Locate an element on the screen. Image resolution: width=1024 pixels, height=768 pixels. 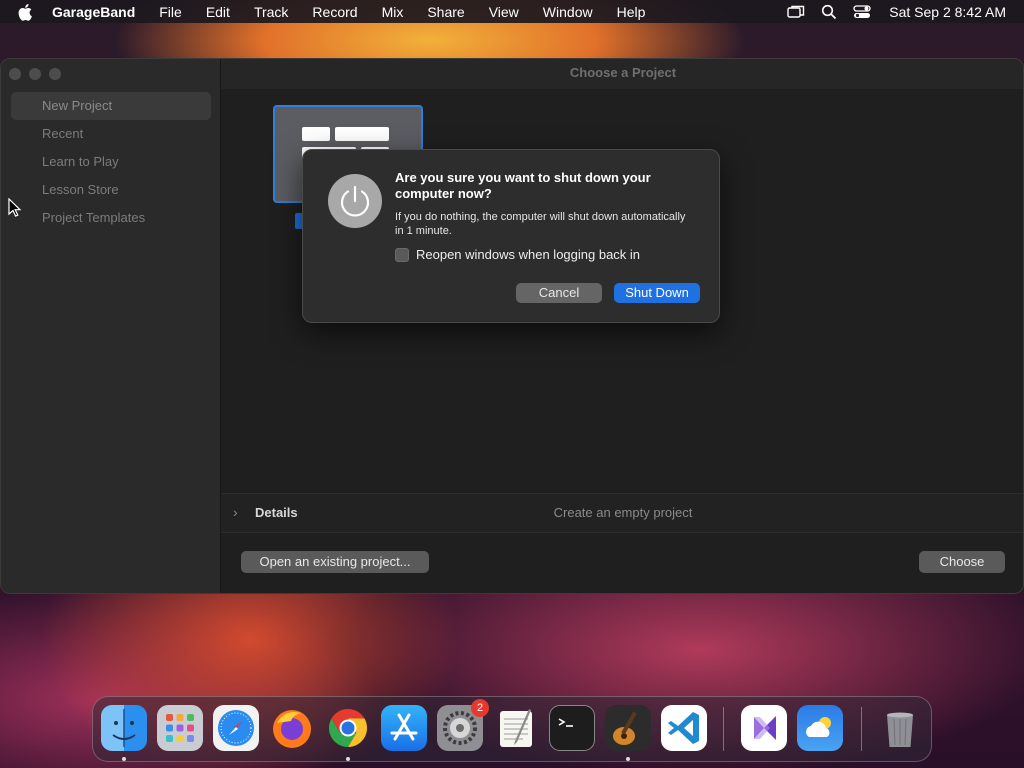
sidebar-item-lesson-store: Lesson Store is located at coordinates (111, 190).